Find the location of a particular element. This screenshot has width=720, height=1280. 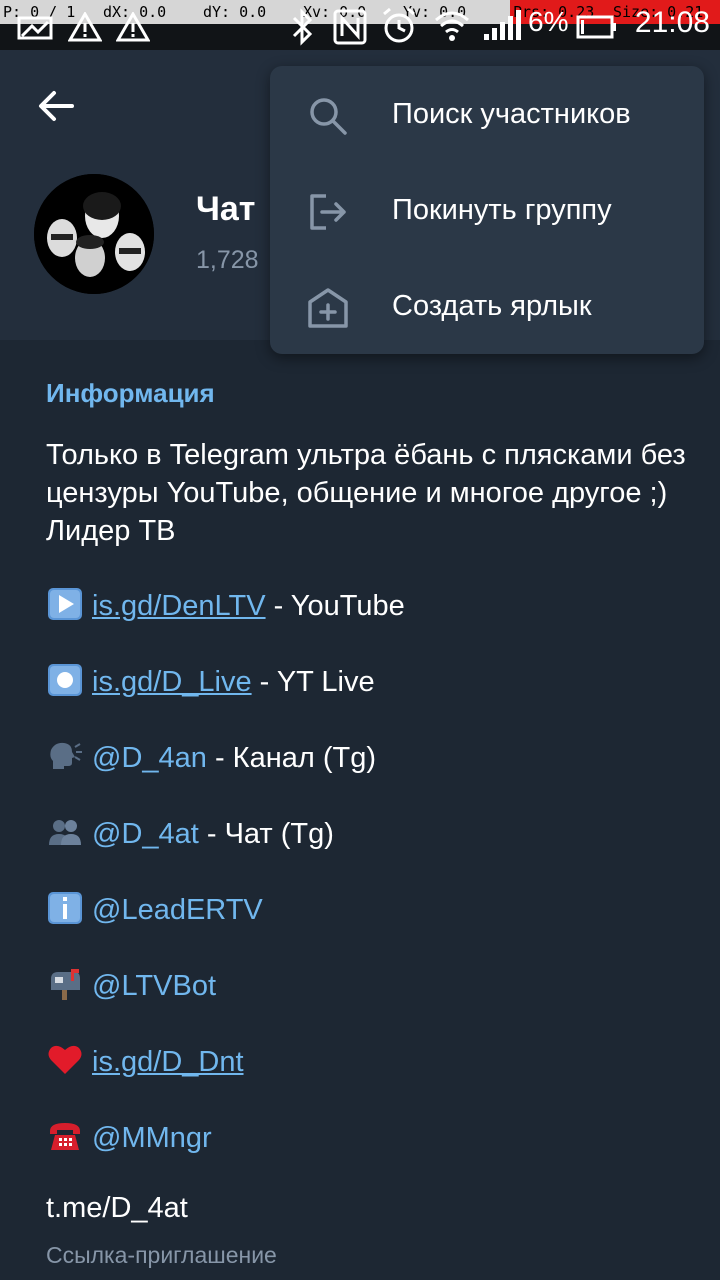

info-line-channel: @D_4an - Канал (Tg) is located at coordinates (211, 758).